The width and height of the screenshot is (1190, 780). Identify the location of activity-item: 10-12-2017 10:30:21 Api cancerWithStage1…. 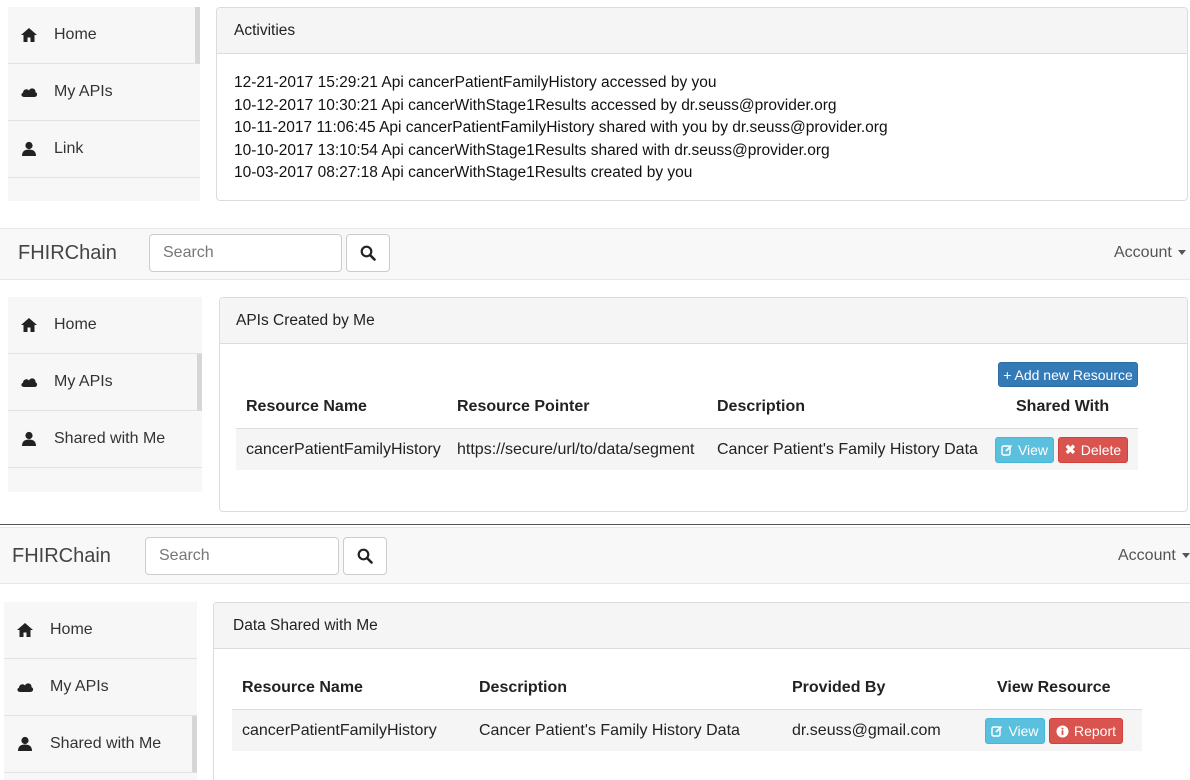
(535, 105).